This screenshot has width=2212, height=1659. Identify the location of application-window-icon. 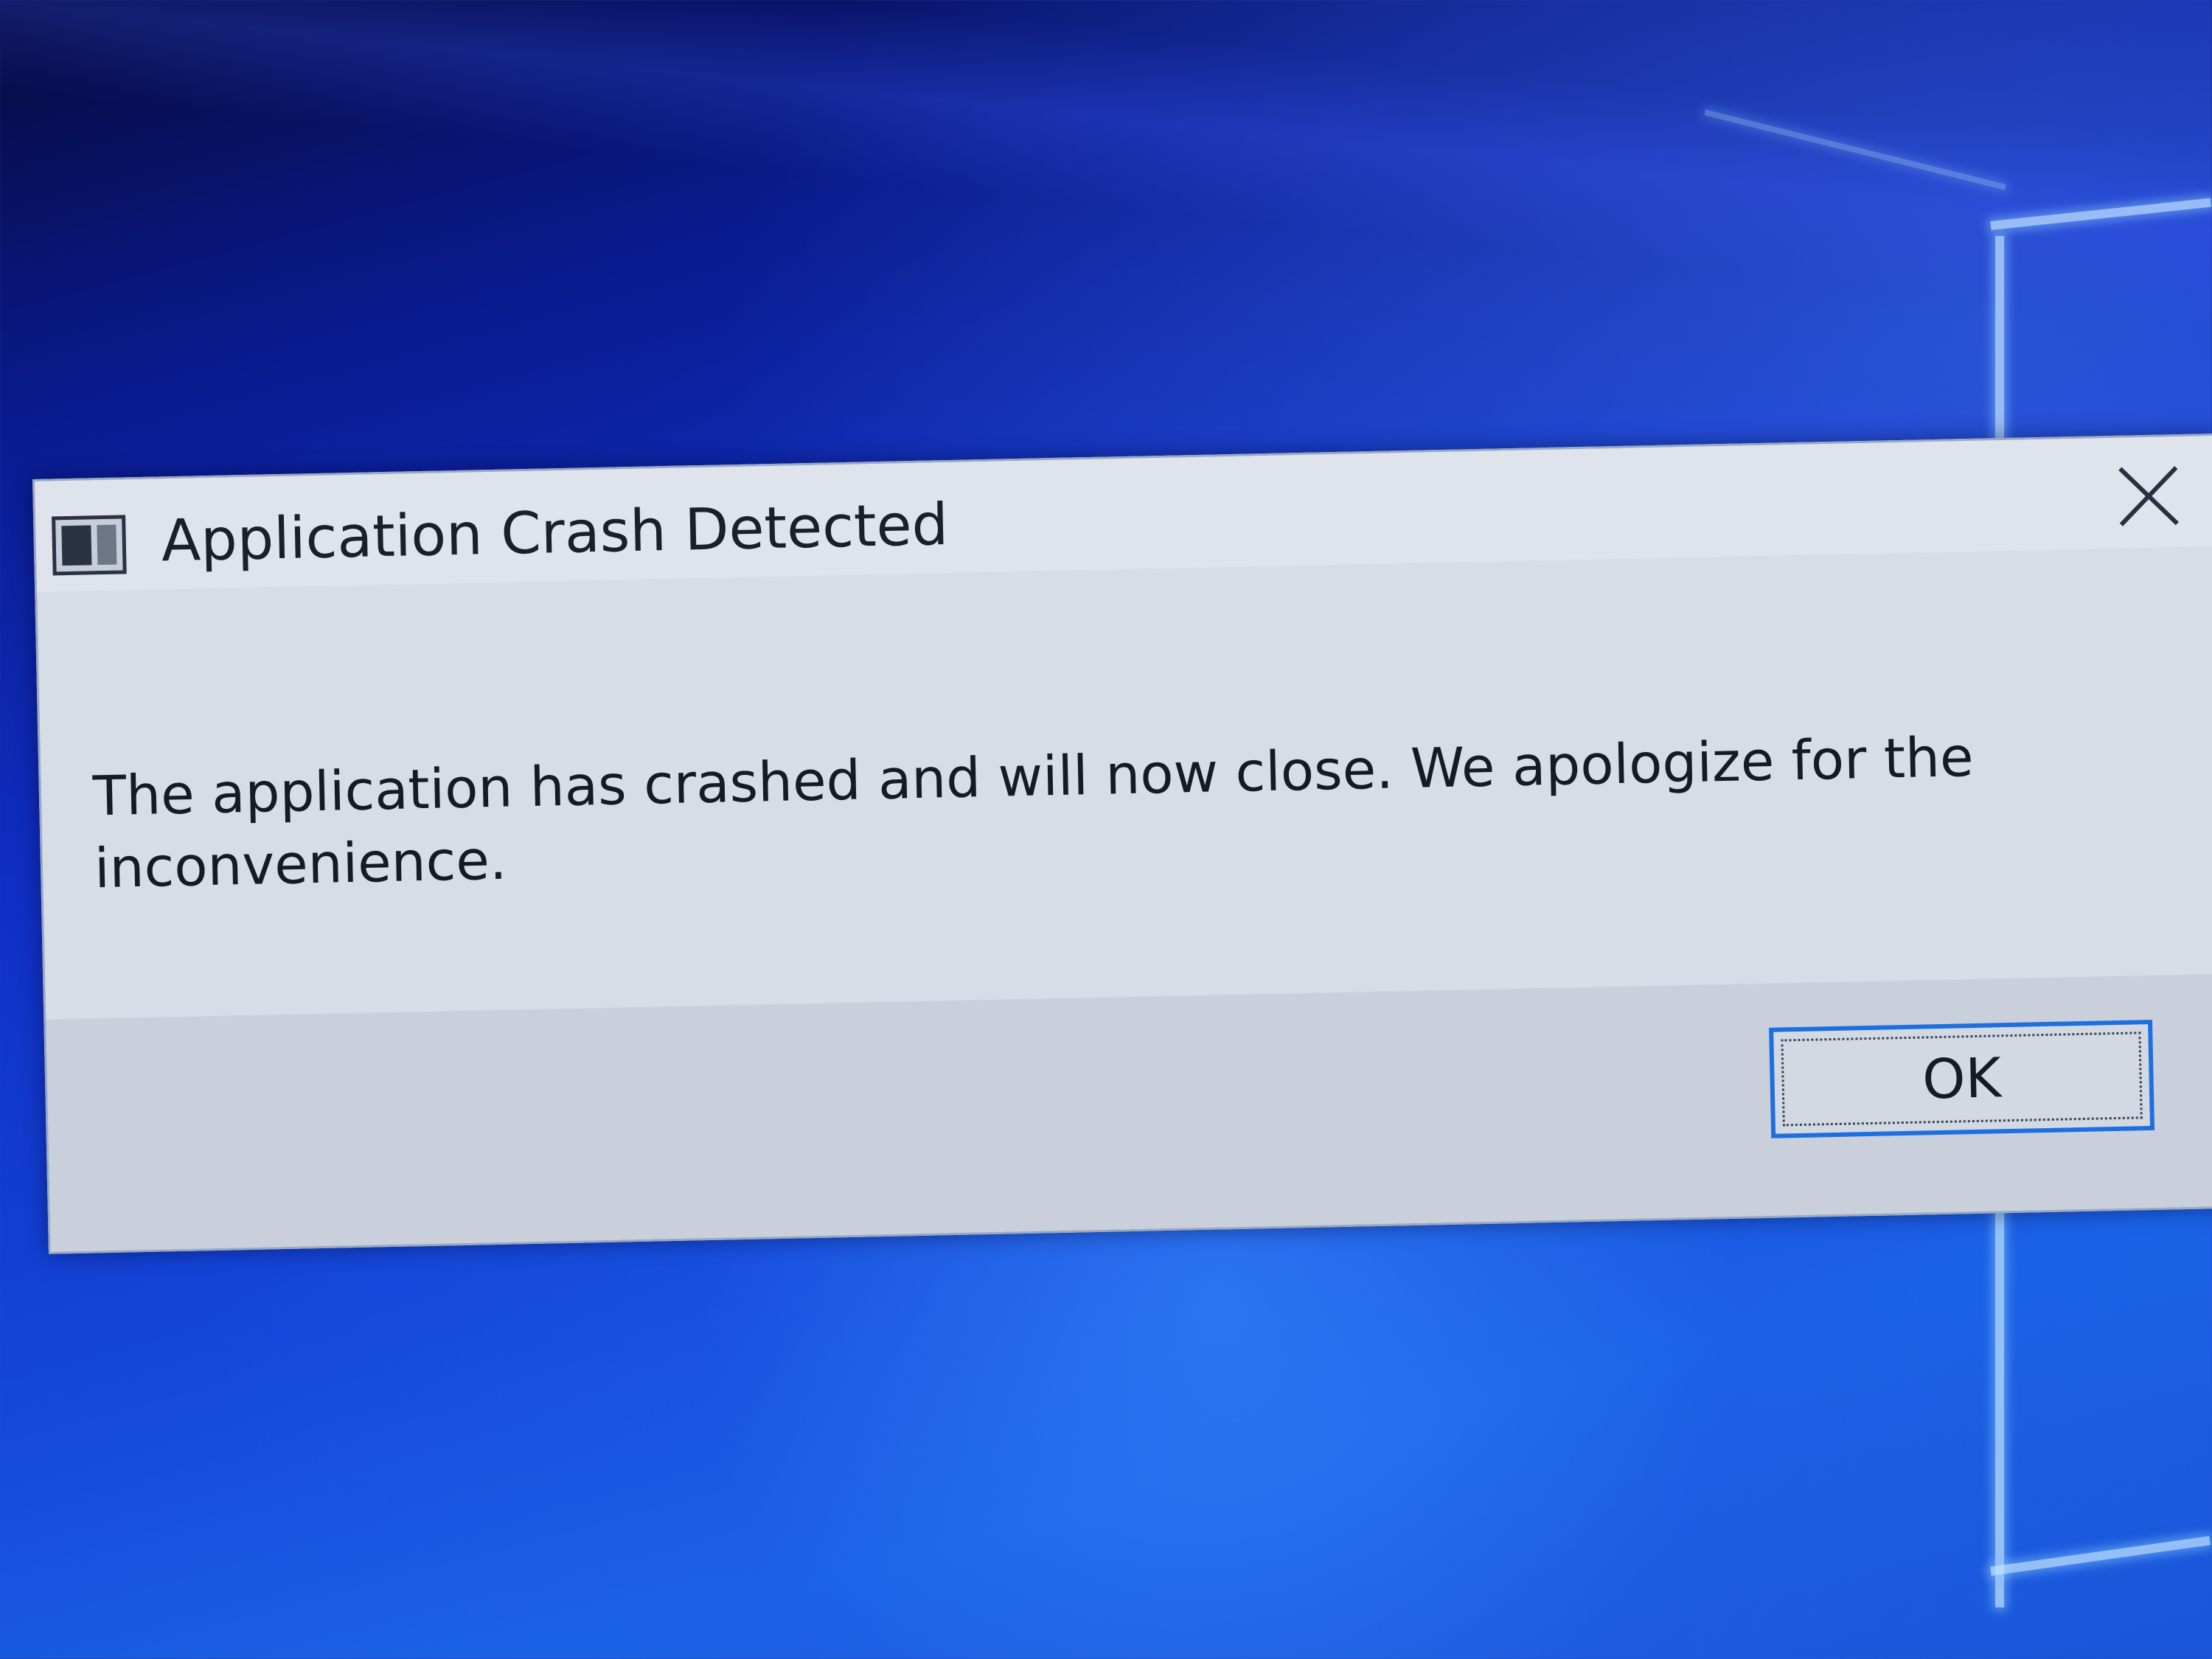
(89, 545).